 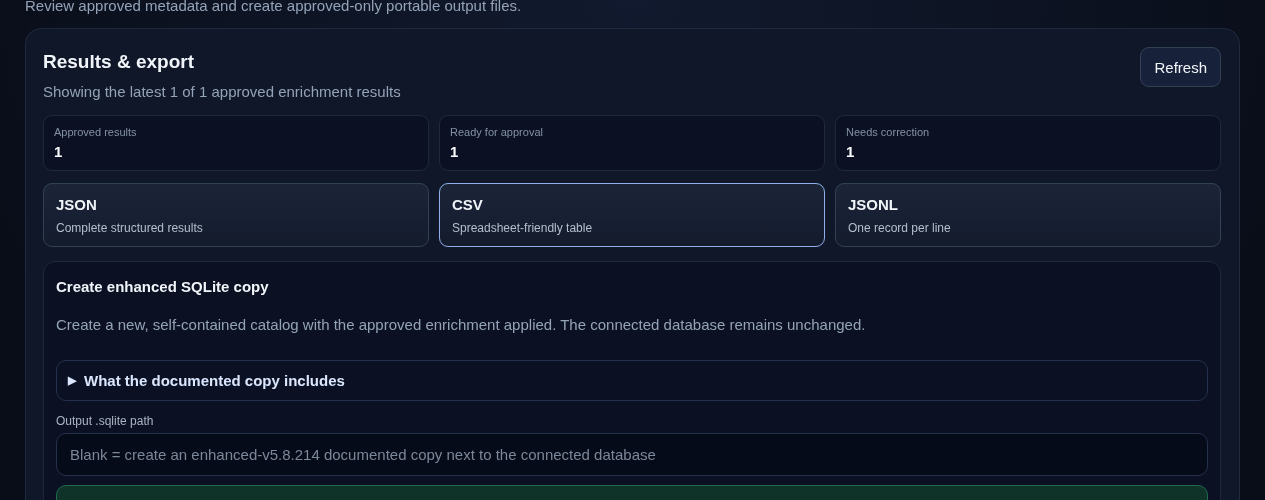 I want to click on details-summary: What the documented copy includes, so click(x=214, y=380).